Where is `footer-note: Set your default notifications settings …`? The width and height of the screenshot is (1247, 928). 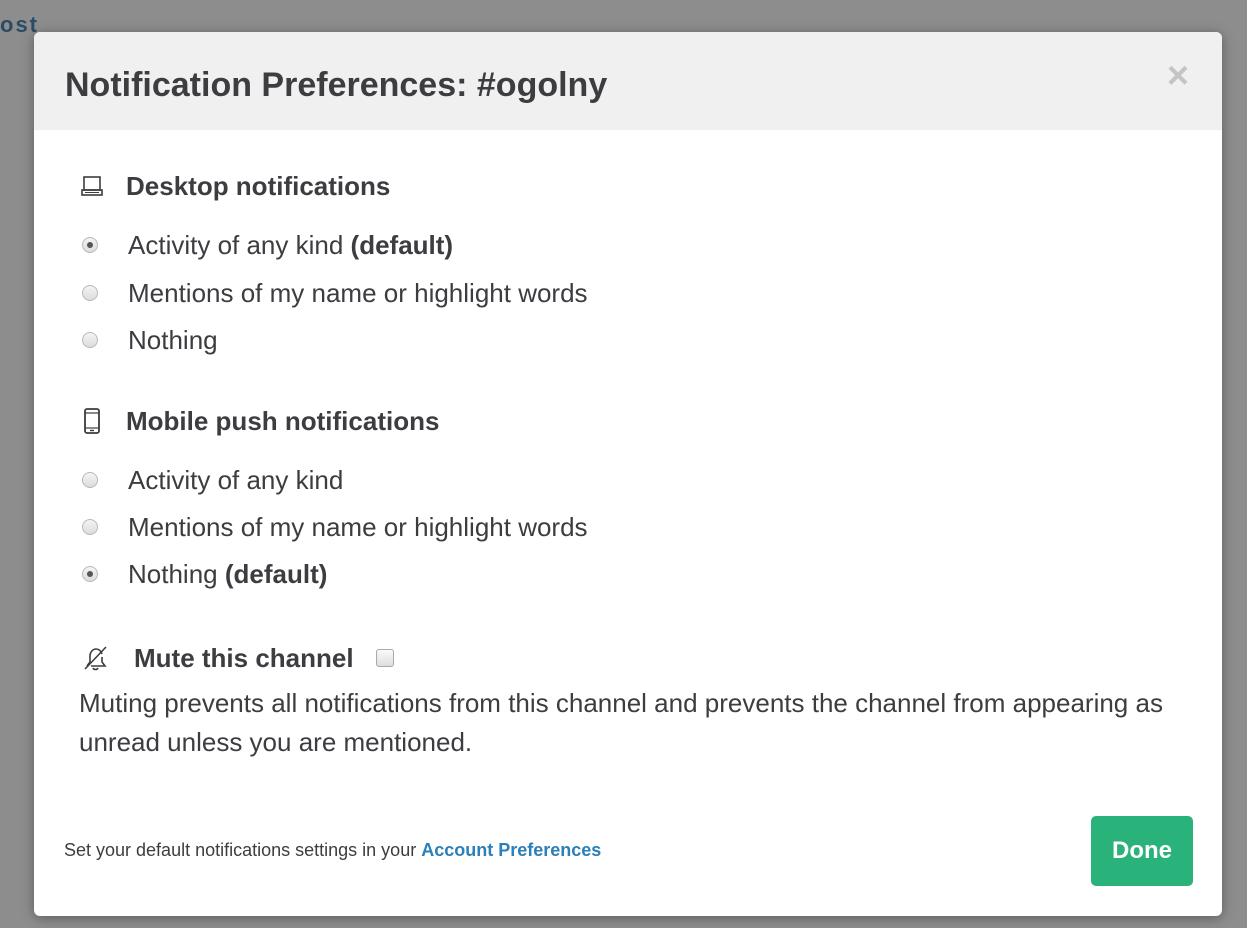 footer-note: Set your default notifications settings … is located at coordinates (332, 850).